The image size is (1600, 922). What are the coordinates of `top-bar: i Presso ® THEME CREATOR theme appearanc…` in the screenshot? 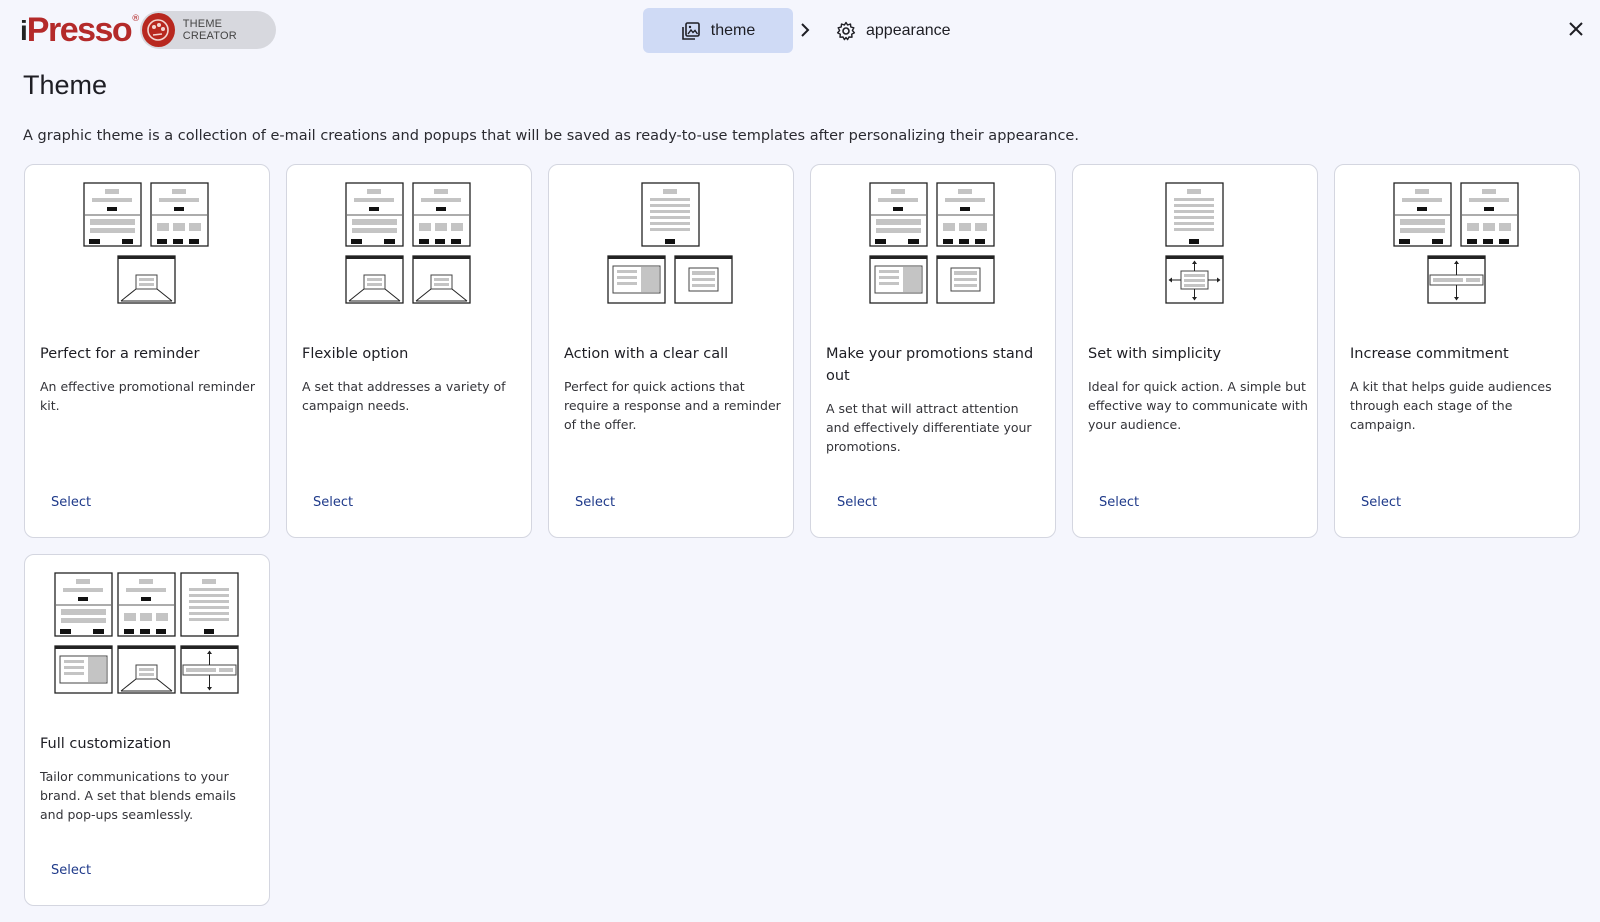 It's located at (800, 30).